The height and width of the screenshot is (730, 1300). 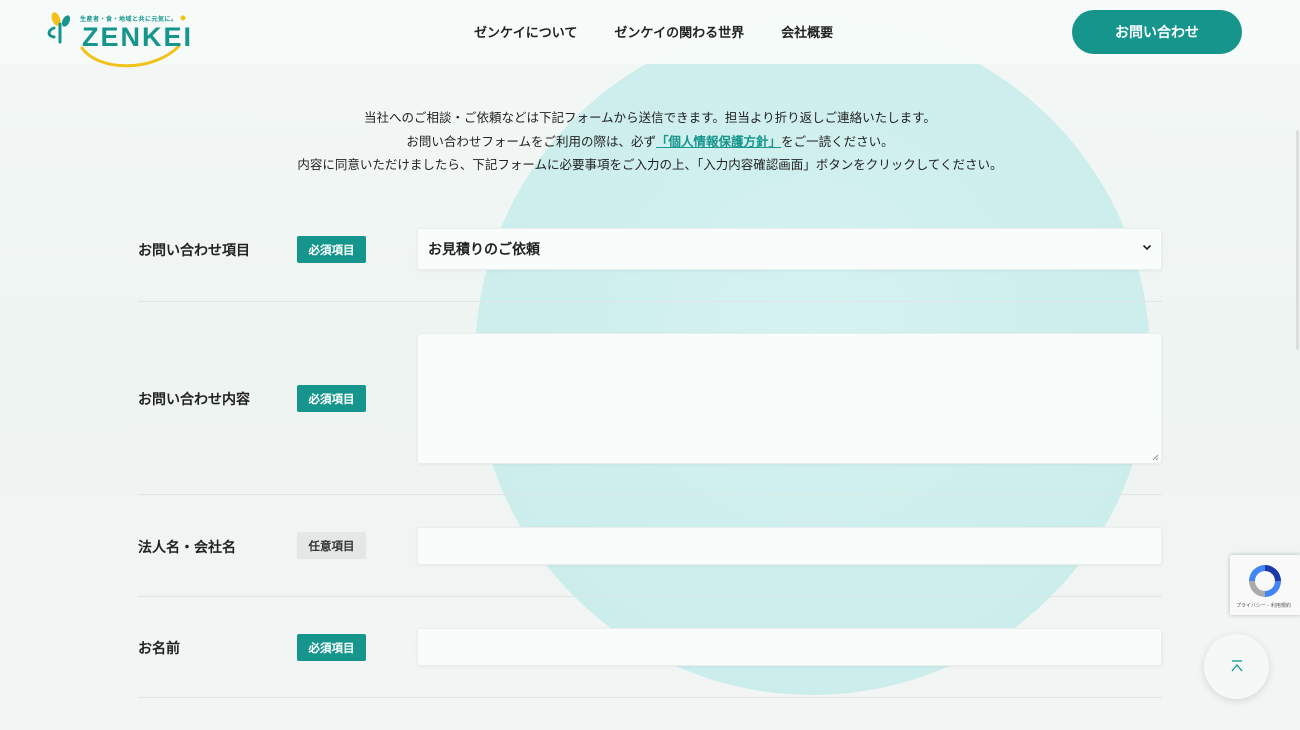 What do you see at coordinates (789, 249) in the screenshot?
I see `inquiry-type-select: お見積りのご依頼` at bounding box center [789, 249].